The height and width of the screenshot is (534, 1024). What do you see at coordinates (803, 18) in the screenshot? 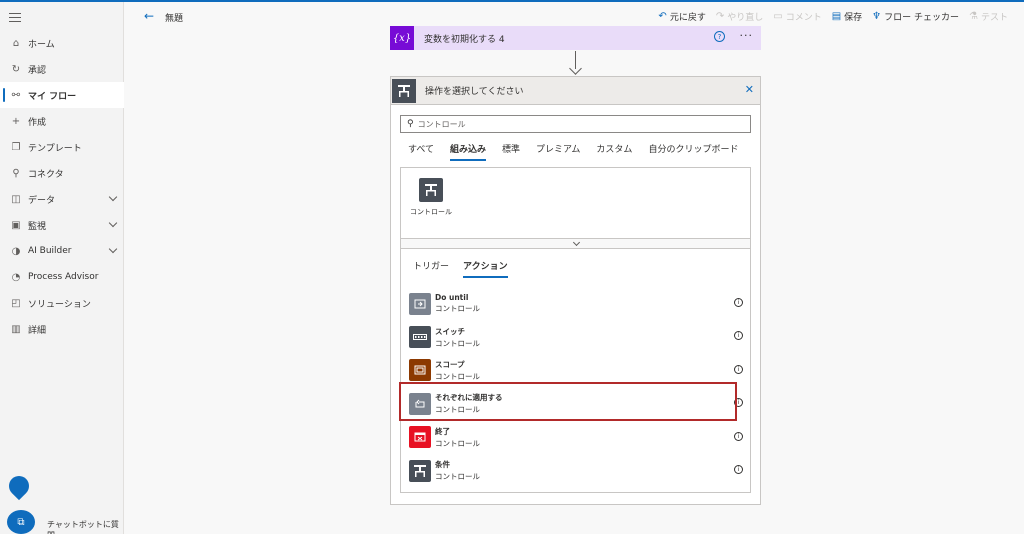
I see `comment-label: コメント` at bounding box center [803, 18].